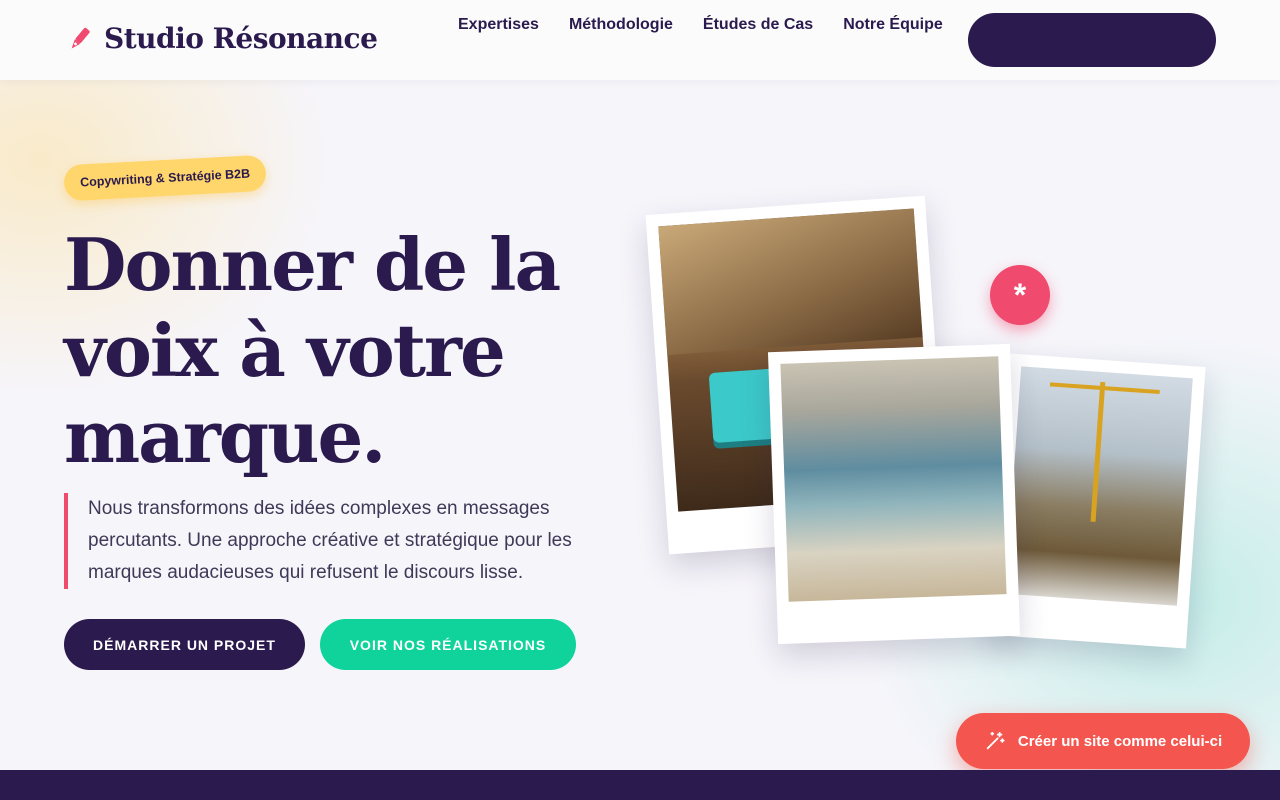  What do you see at coordinates (448, 644) in the screenshot?
I see `view-work-button: VOIR NOS RÉALISATIONS` at bounding box center [448, 644].